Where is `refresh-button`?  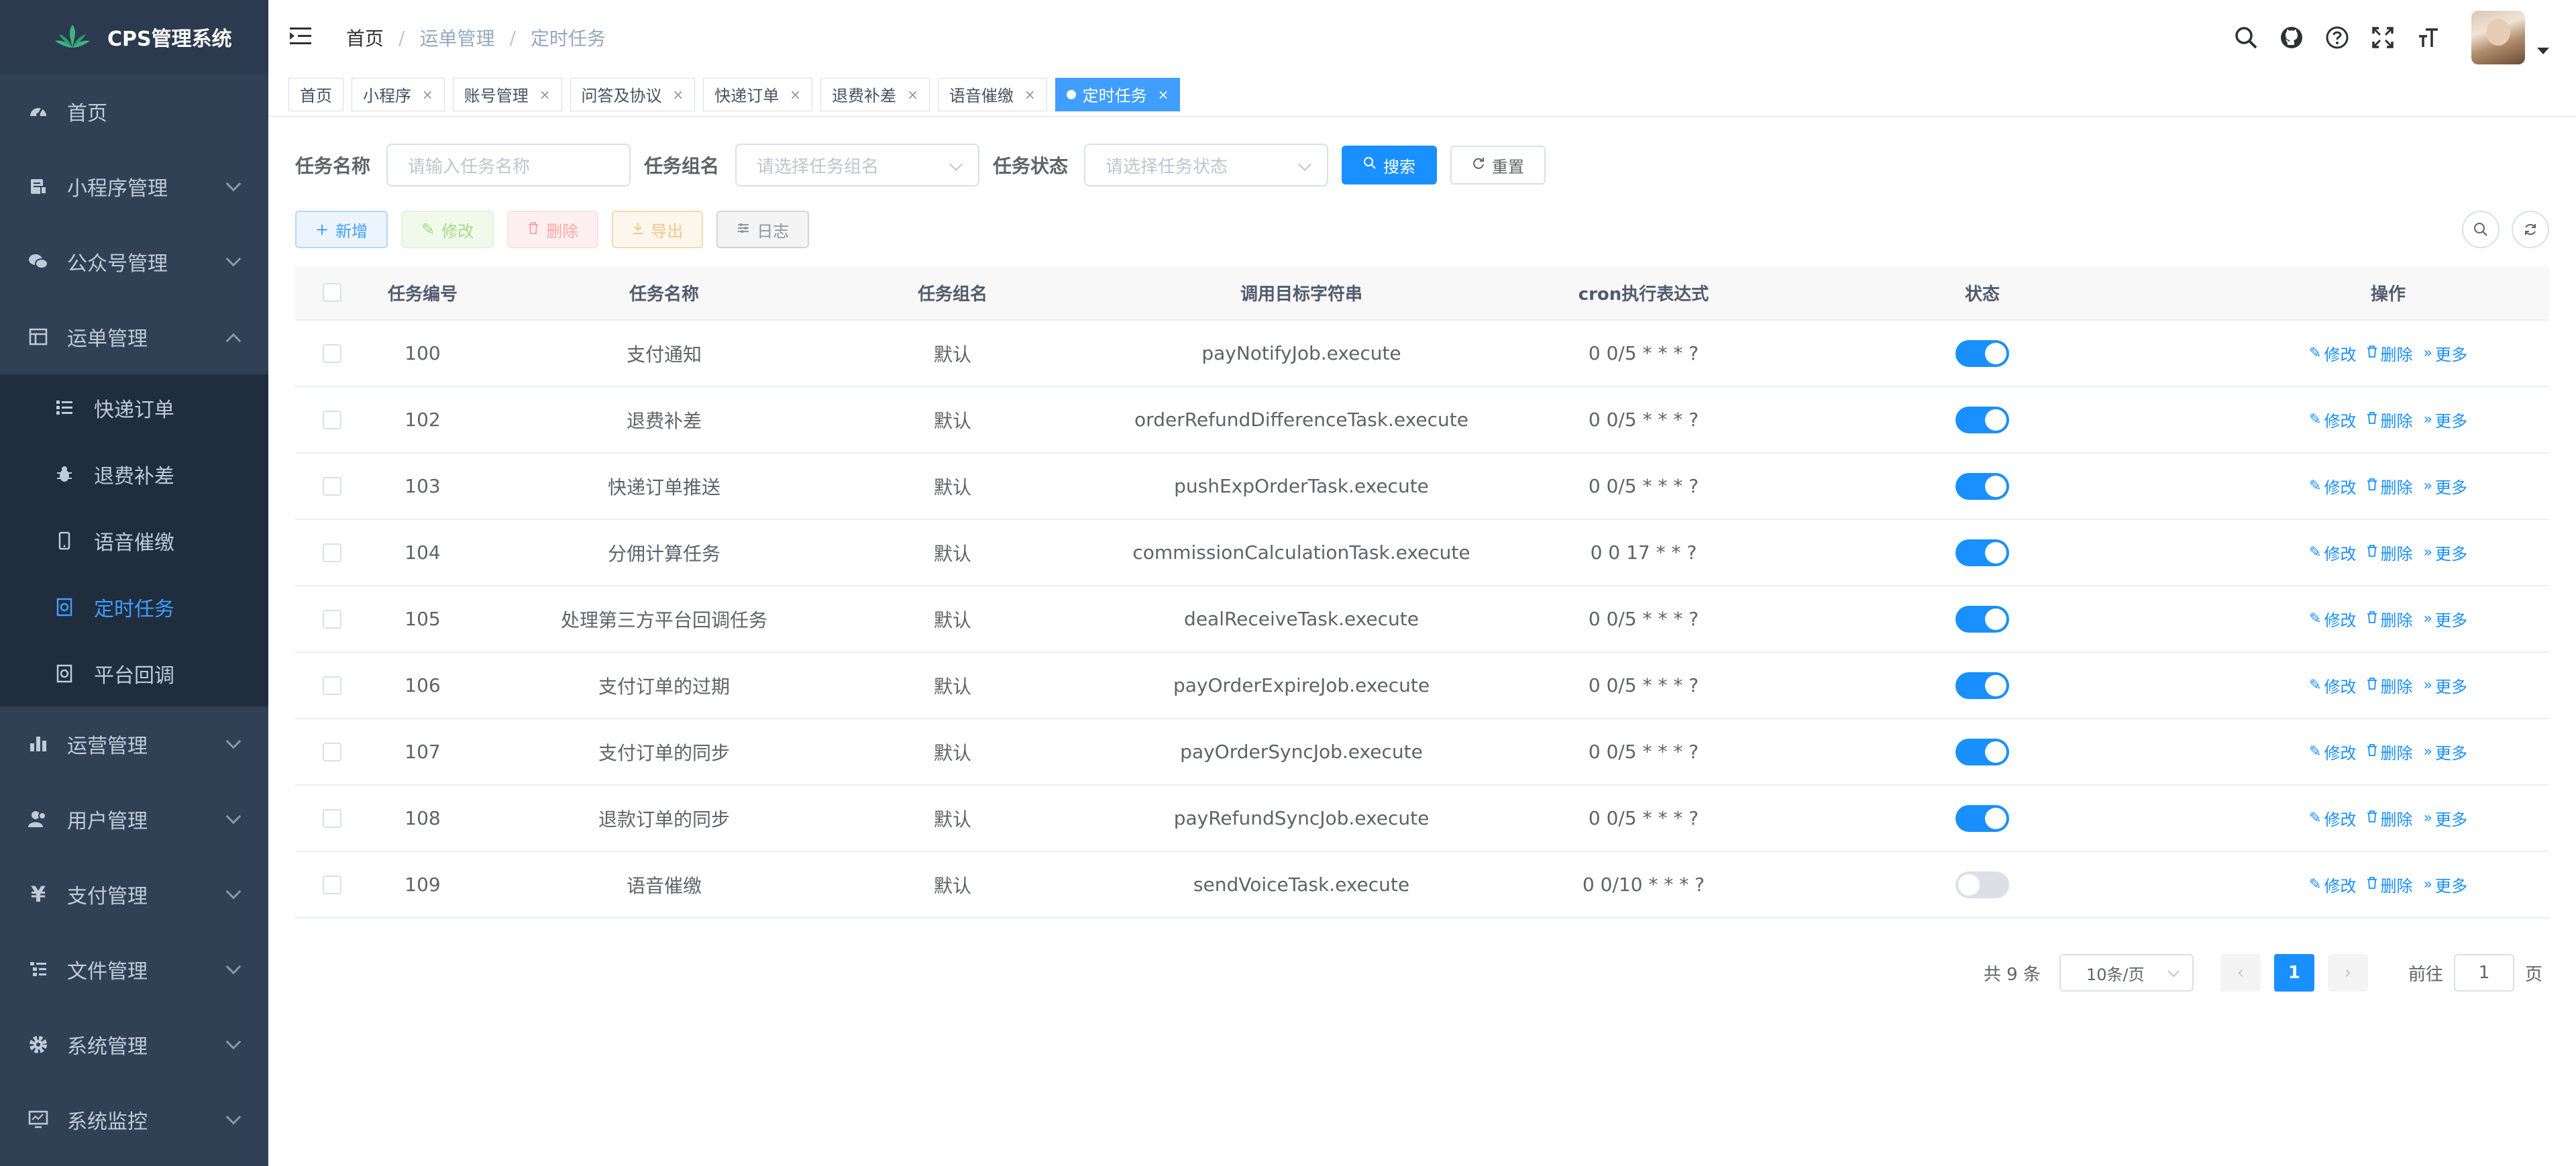
refresh-button is located at coordinates (2530, 229).